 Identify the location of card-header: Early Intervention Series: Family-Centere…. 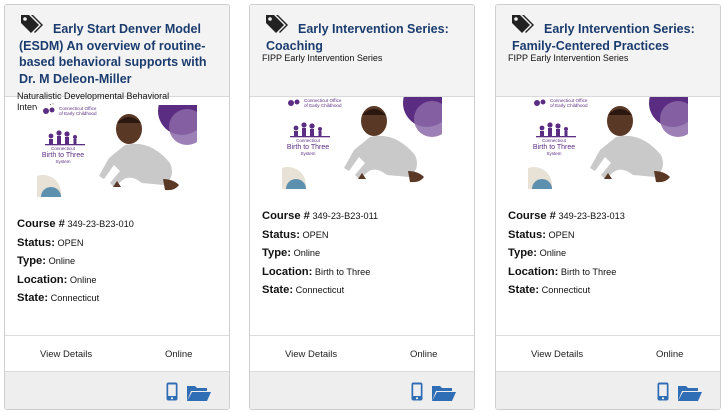
(608, 51).